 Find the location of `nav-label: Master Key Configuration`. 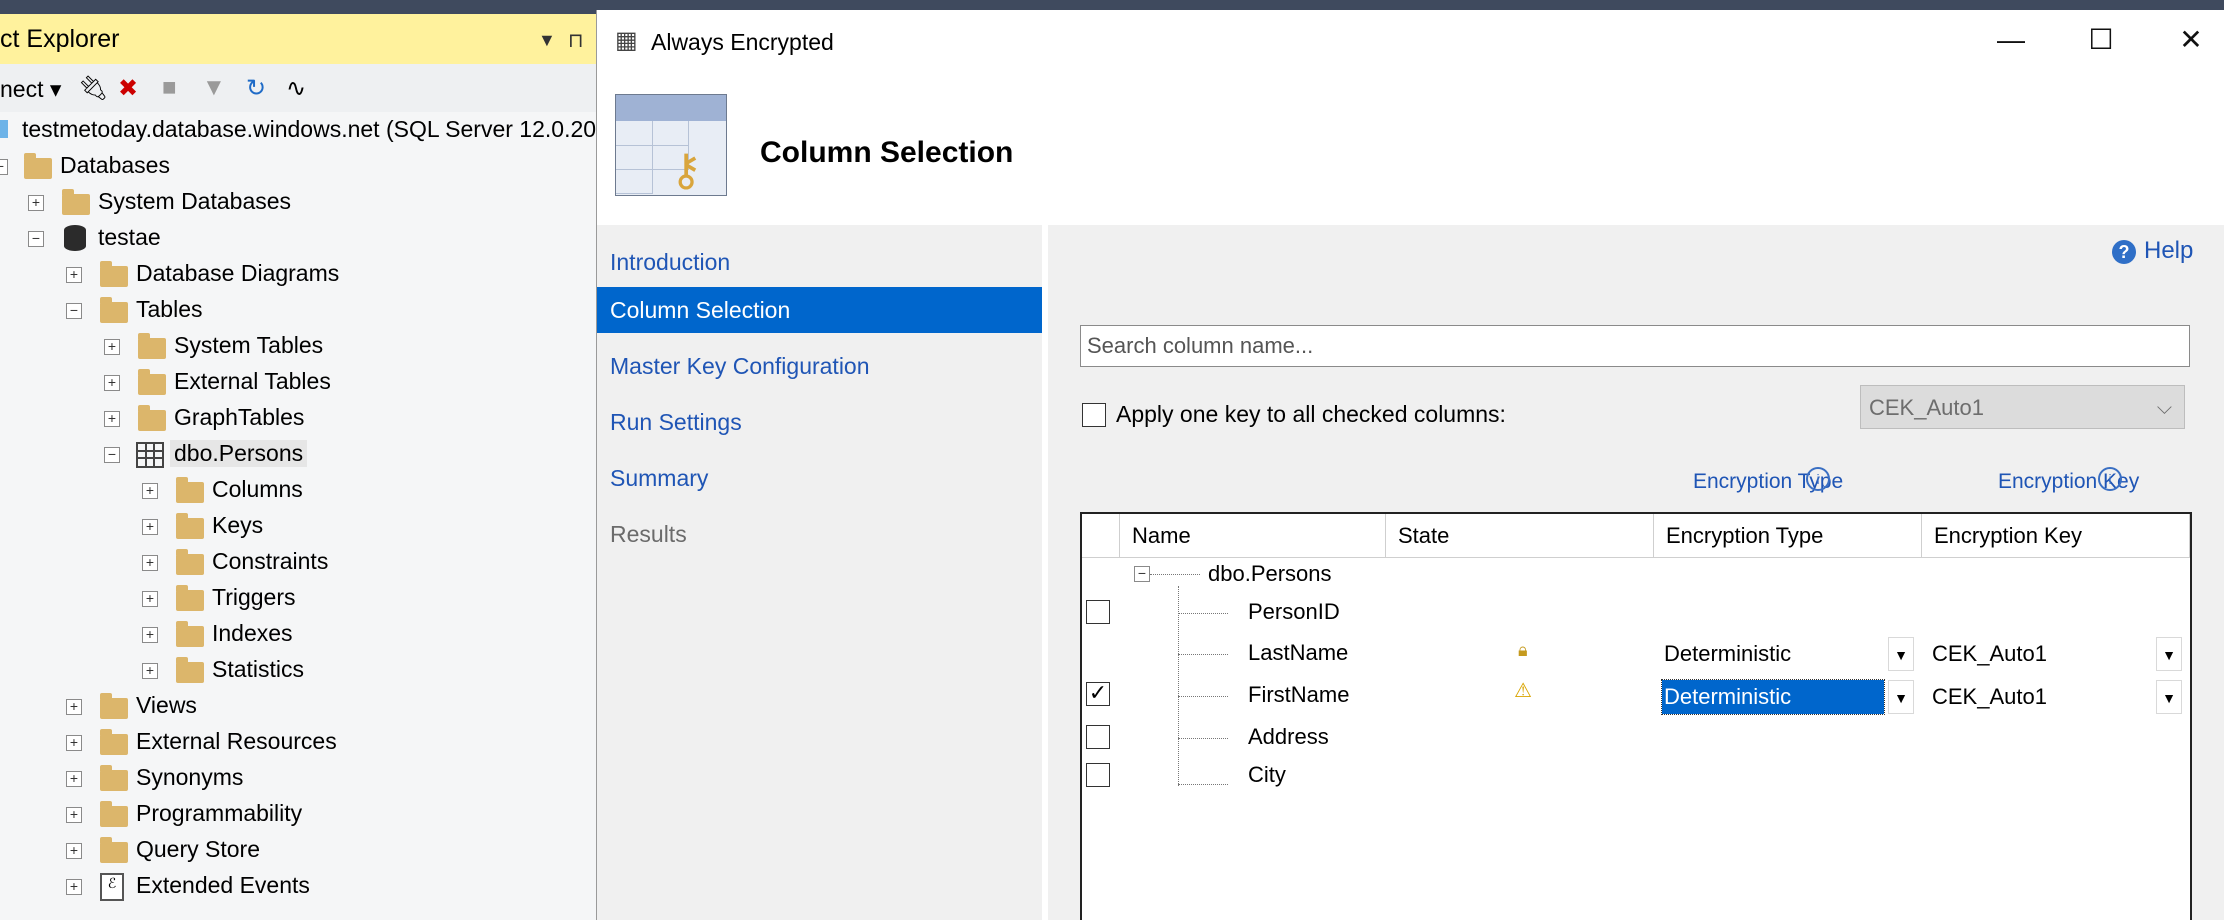

nav-label: Master Key Configuration is located at coordinates (740, 366).